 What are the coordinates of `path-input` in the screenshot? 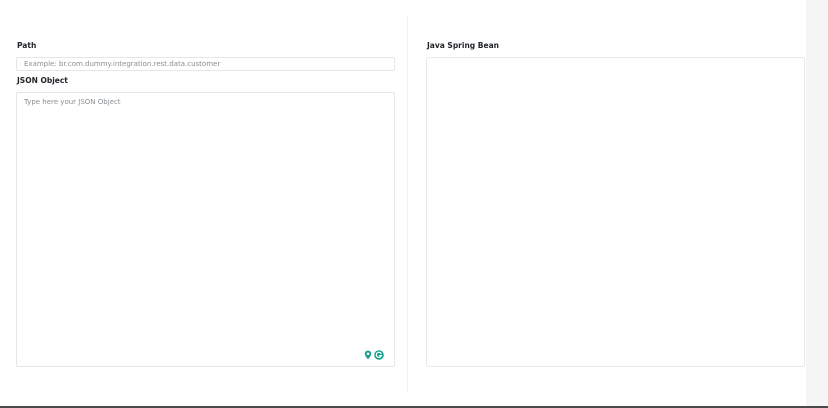 It's located at (205, 64).